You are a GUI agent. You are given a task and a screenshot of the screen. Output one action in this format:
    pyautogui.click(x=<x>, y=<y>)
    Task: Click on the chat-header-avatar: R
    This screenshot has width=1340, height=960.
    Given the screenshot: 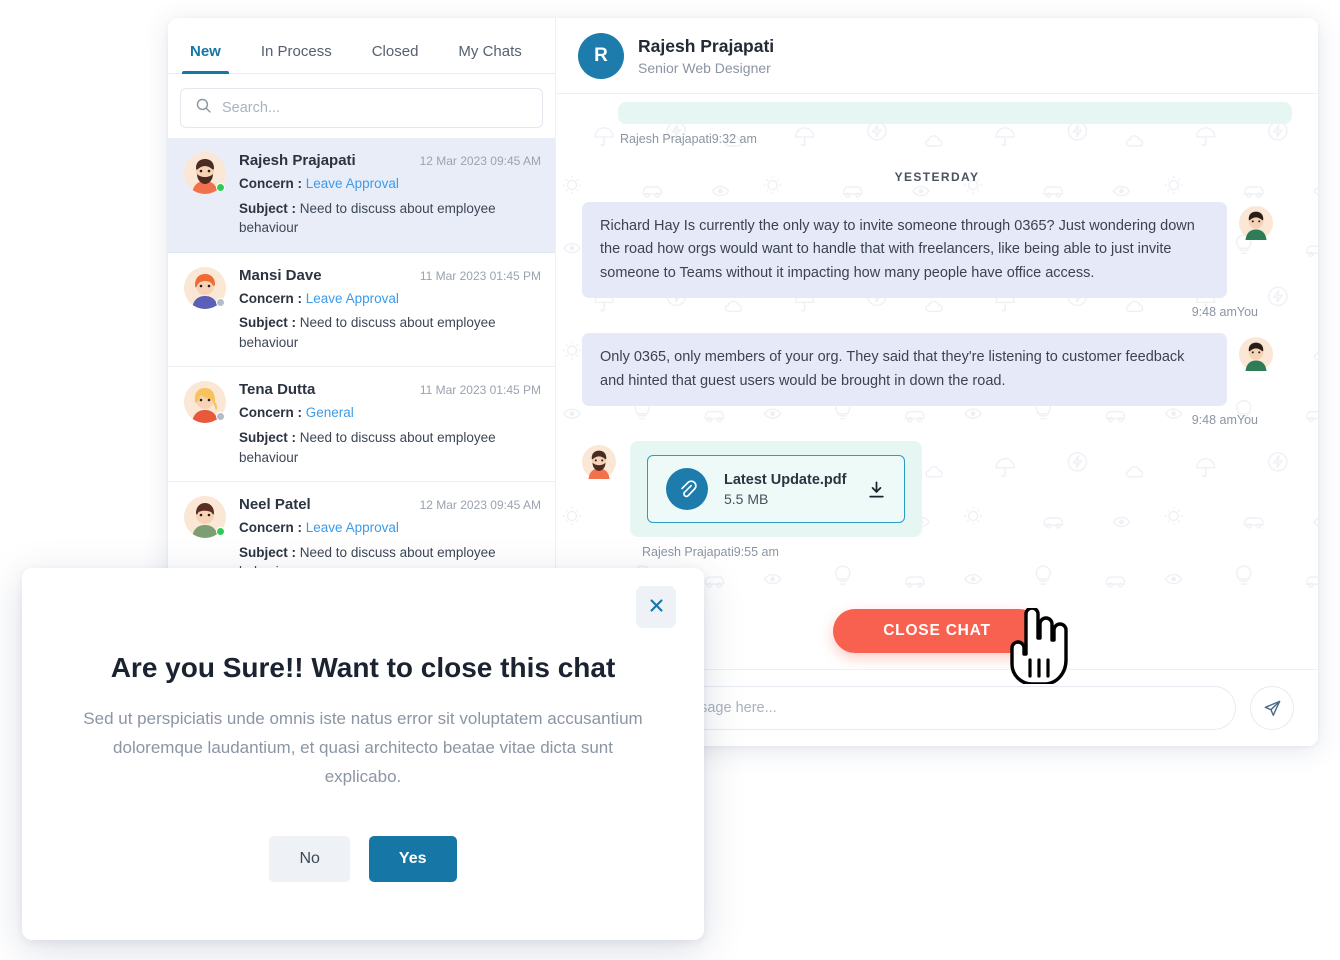 What is the action you would take?
    pyautogui.click(x=601, y=55)
    